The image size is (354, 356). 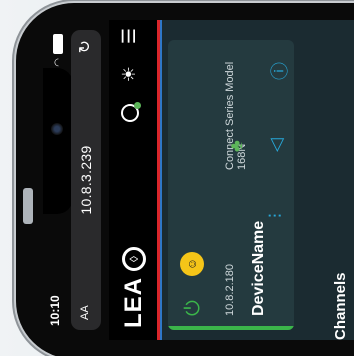 I want to click on network-icon: ⫶, so click(x=276, y=216).